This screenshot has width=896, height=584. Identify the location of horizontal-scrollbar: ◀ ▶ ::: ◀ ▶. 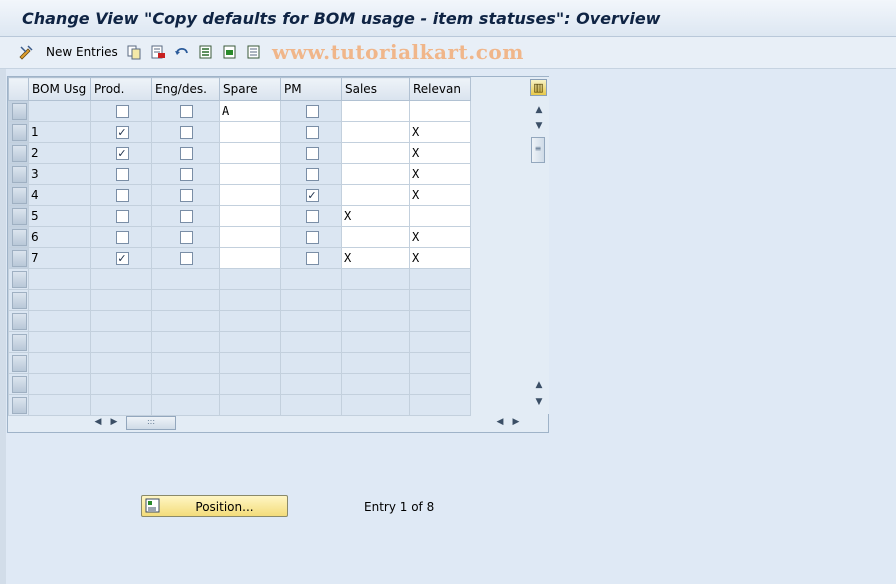
(308, 423).